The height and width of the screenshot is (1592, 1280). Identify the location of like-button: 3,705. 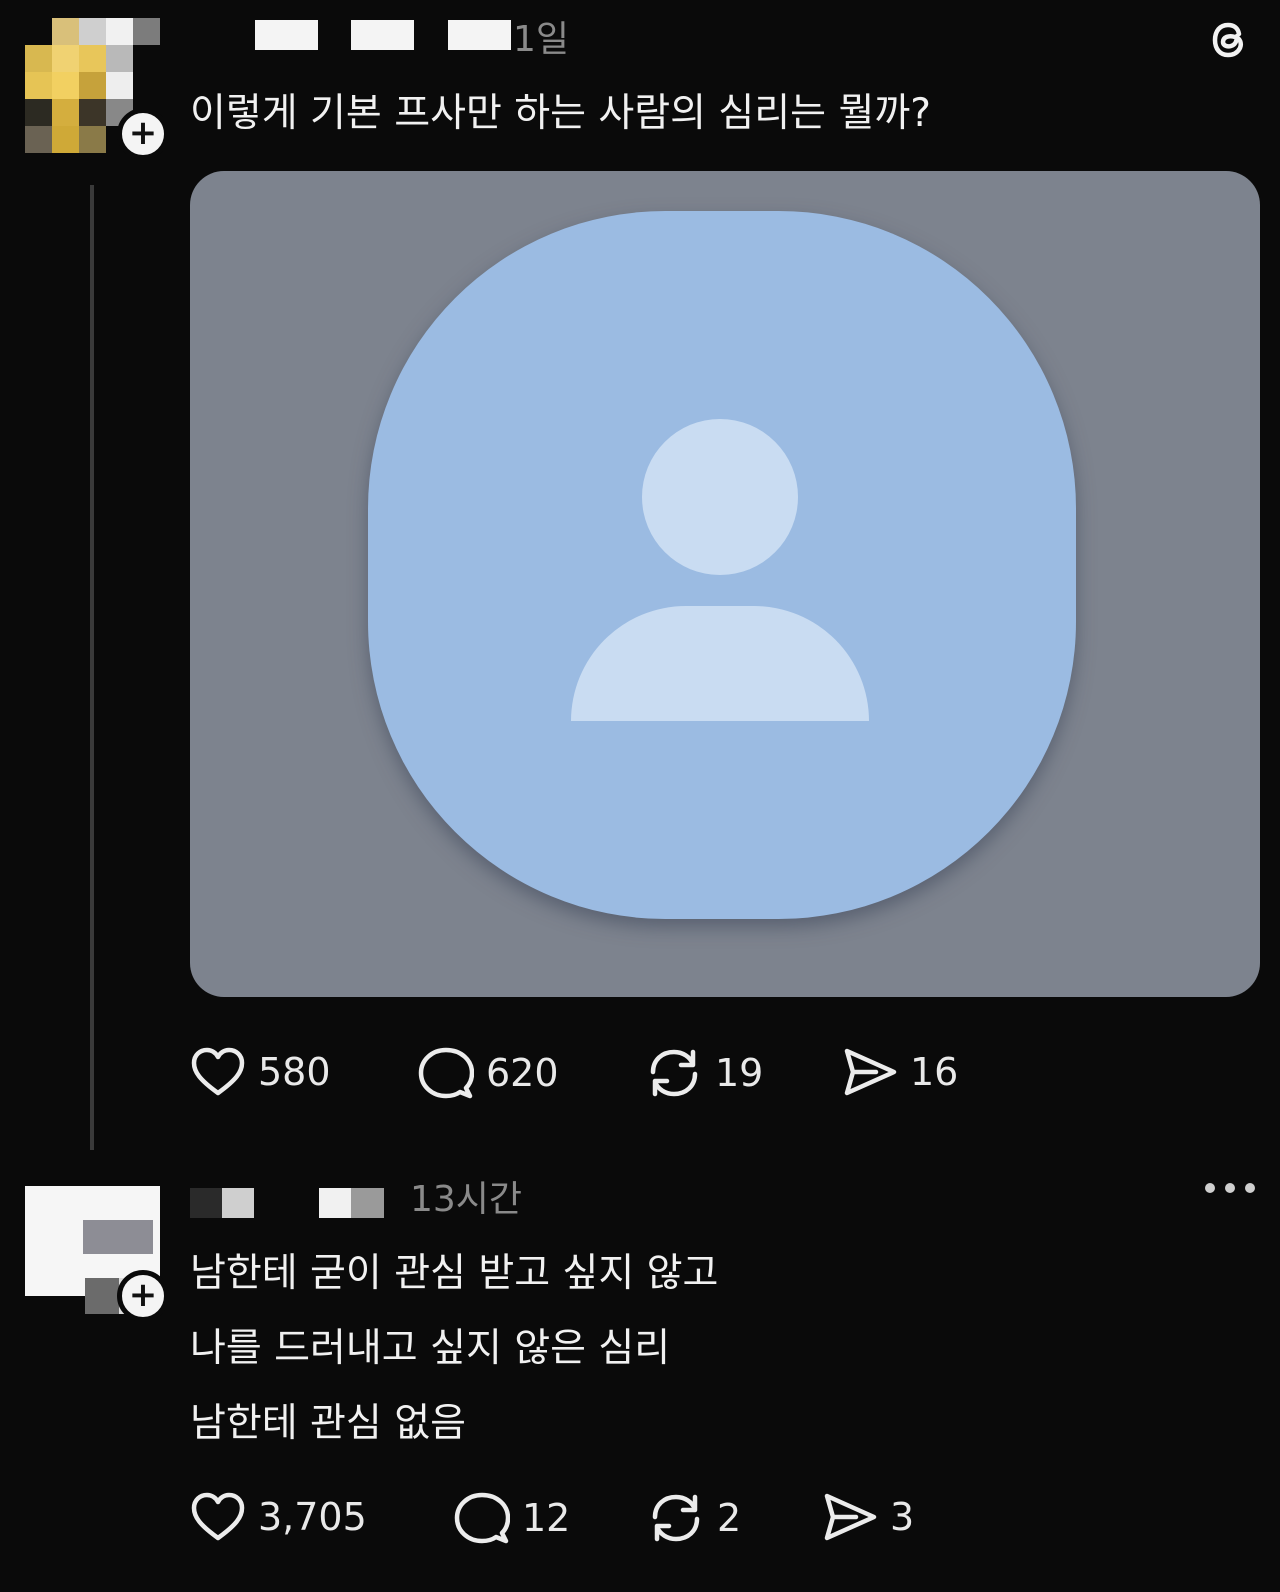
(278, 1517).